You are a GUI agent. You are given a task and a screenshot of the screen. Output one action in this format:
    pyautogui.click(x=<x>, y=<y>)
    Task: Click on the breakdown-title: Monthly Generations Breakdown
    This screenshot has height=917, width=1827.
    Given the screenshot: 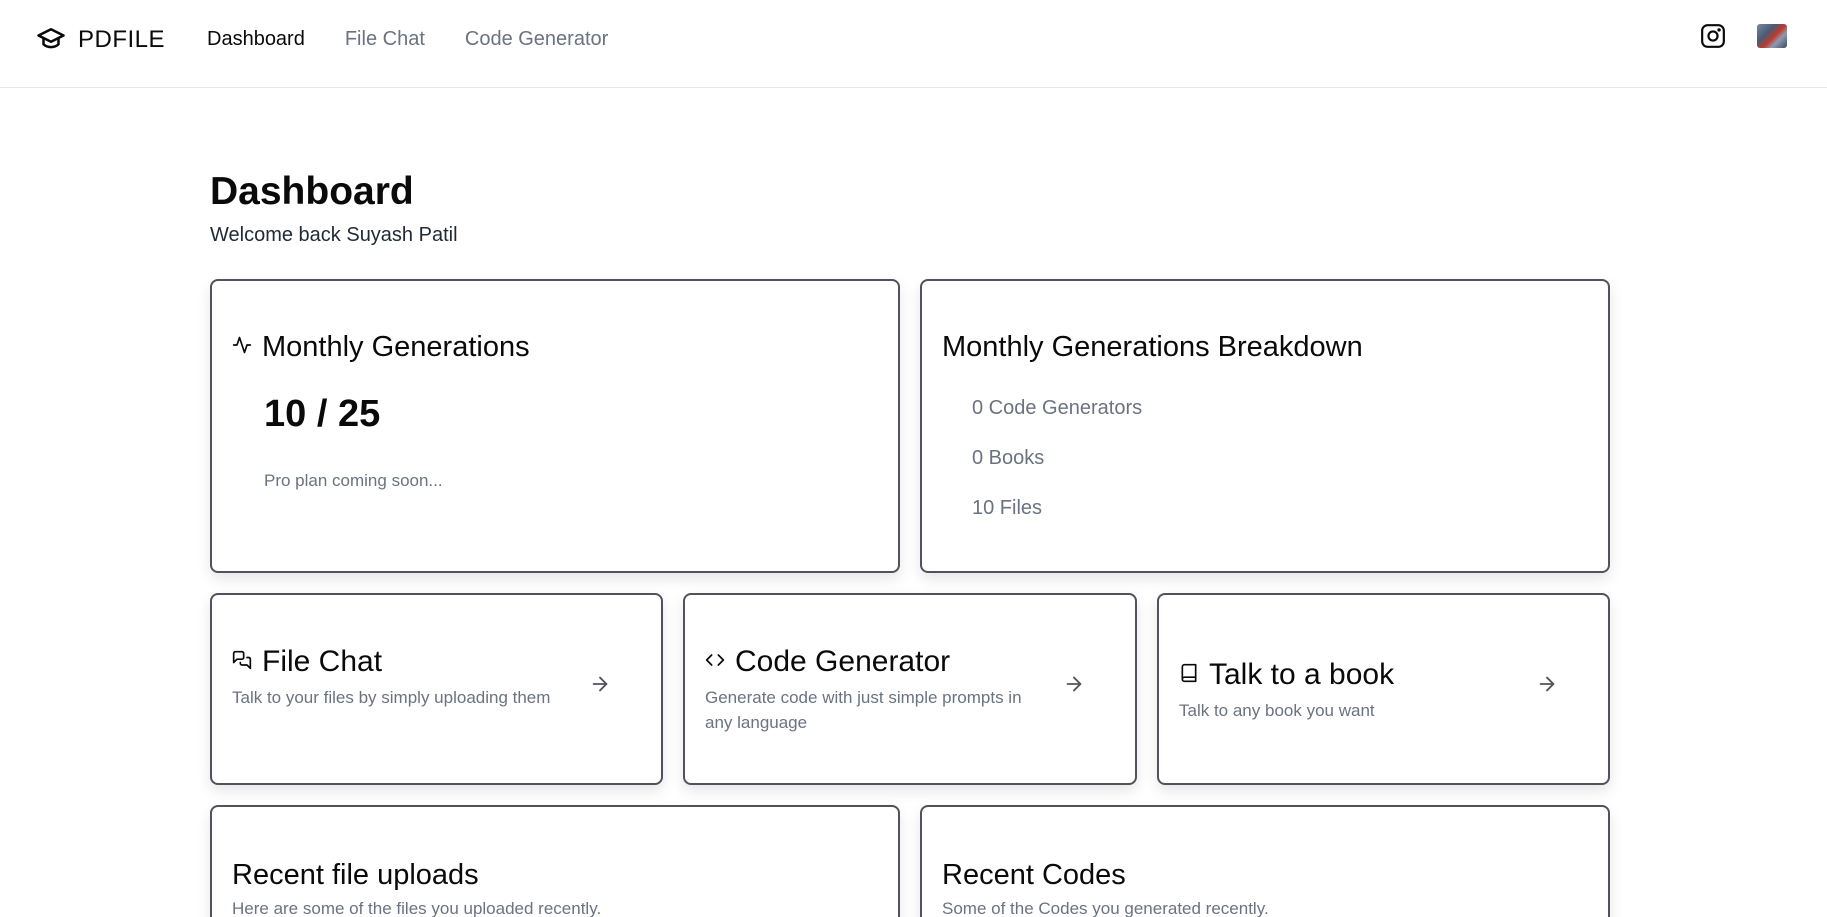 What is the action you would take?
    pyautogui.click(x=1152, y=347)
    